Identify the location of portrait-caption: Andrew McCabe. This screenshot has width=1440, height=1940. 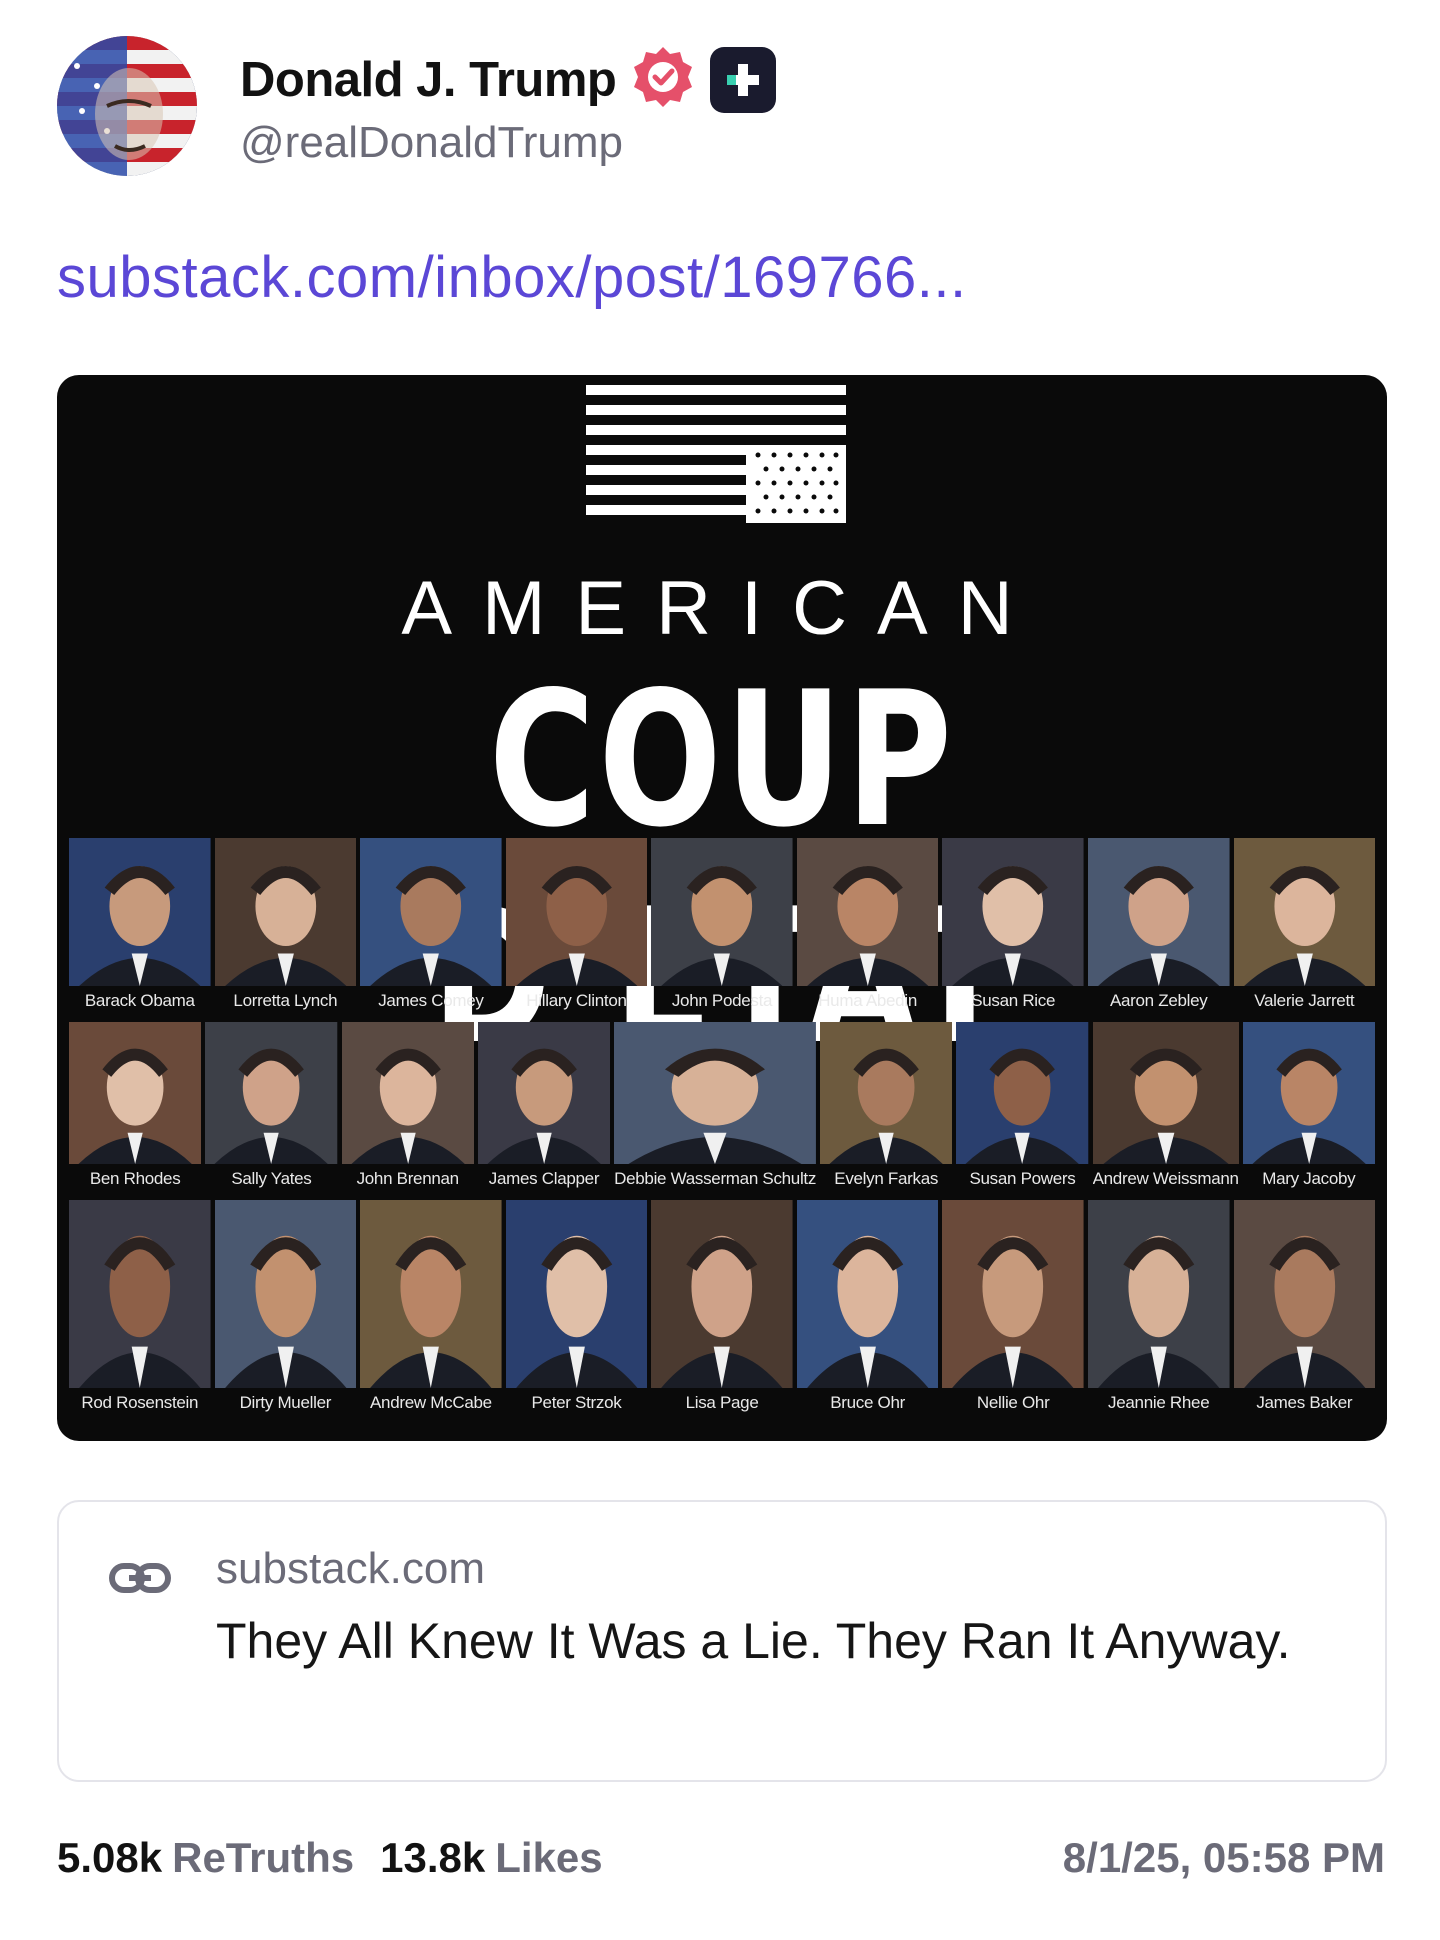
(431, 1402).